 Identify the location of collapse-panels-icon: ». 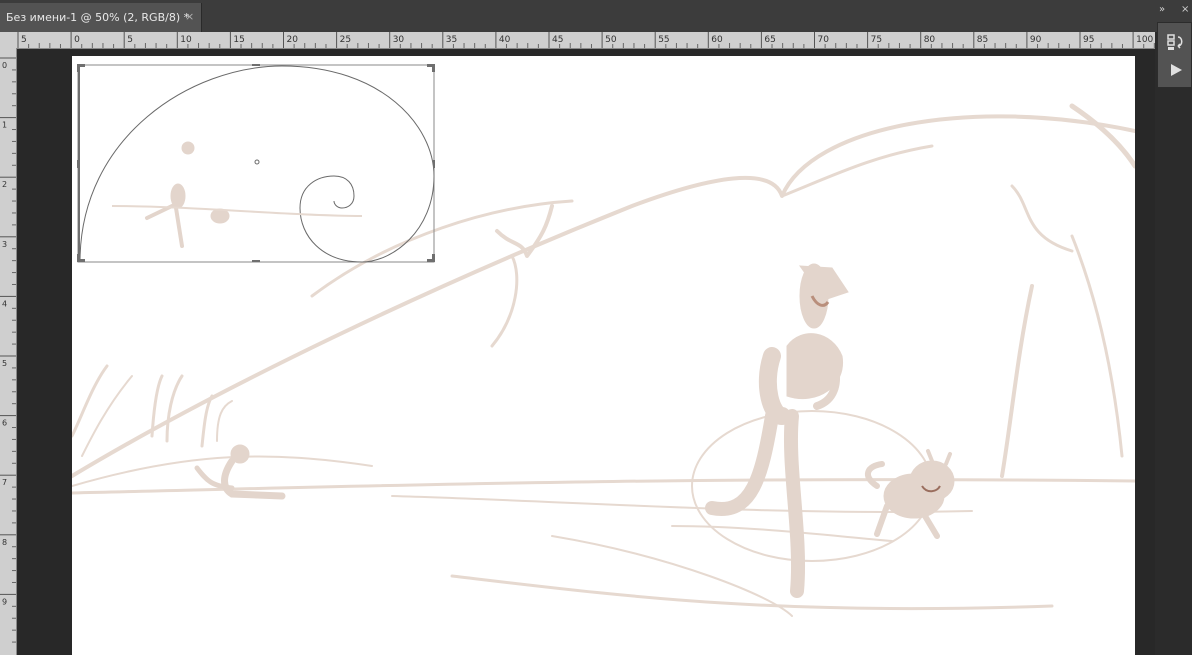
(1162, 9).